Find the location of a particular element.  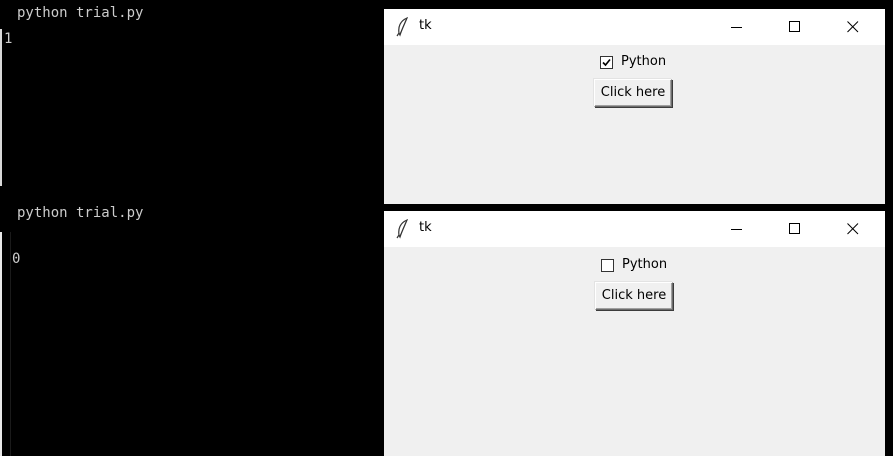

terminal-output: 0 is located at coordinates (16, 259).